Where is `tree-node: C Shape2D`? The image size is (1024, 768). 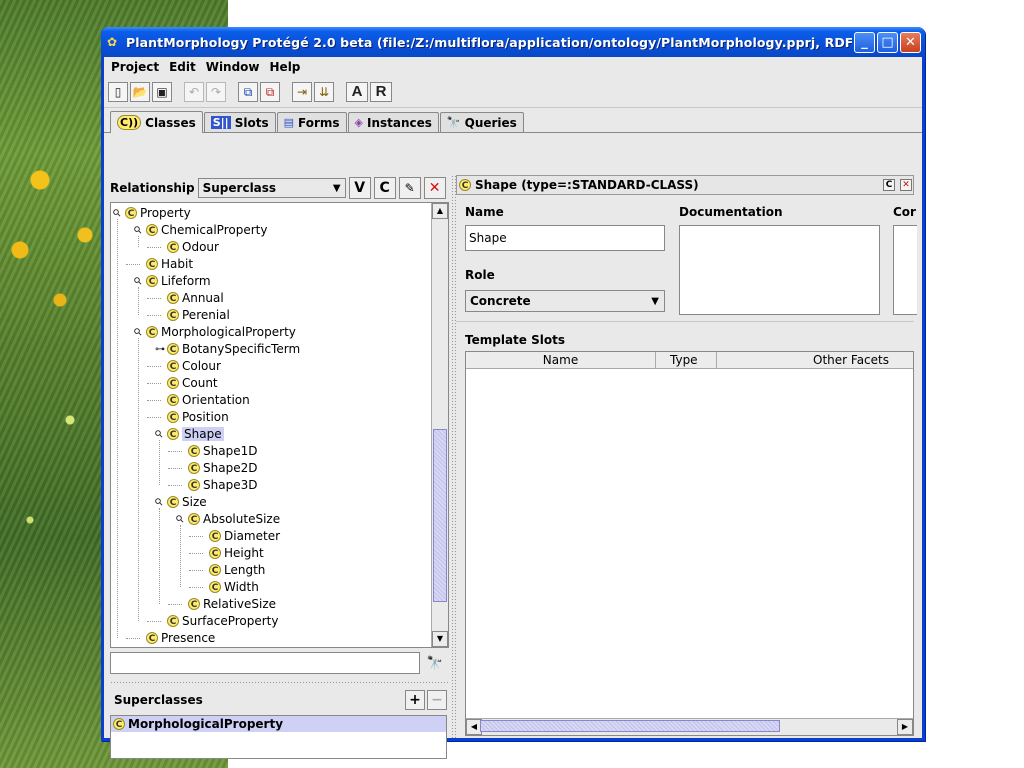 tree-node: C Shape2D is located at coordinates (216, 468).